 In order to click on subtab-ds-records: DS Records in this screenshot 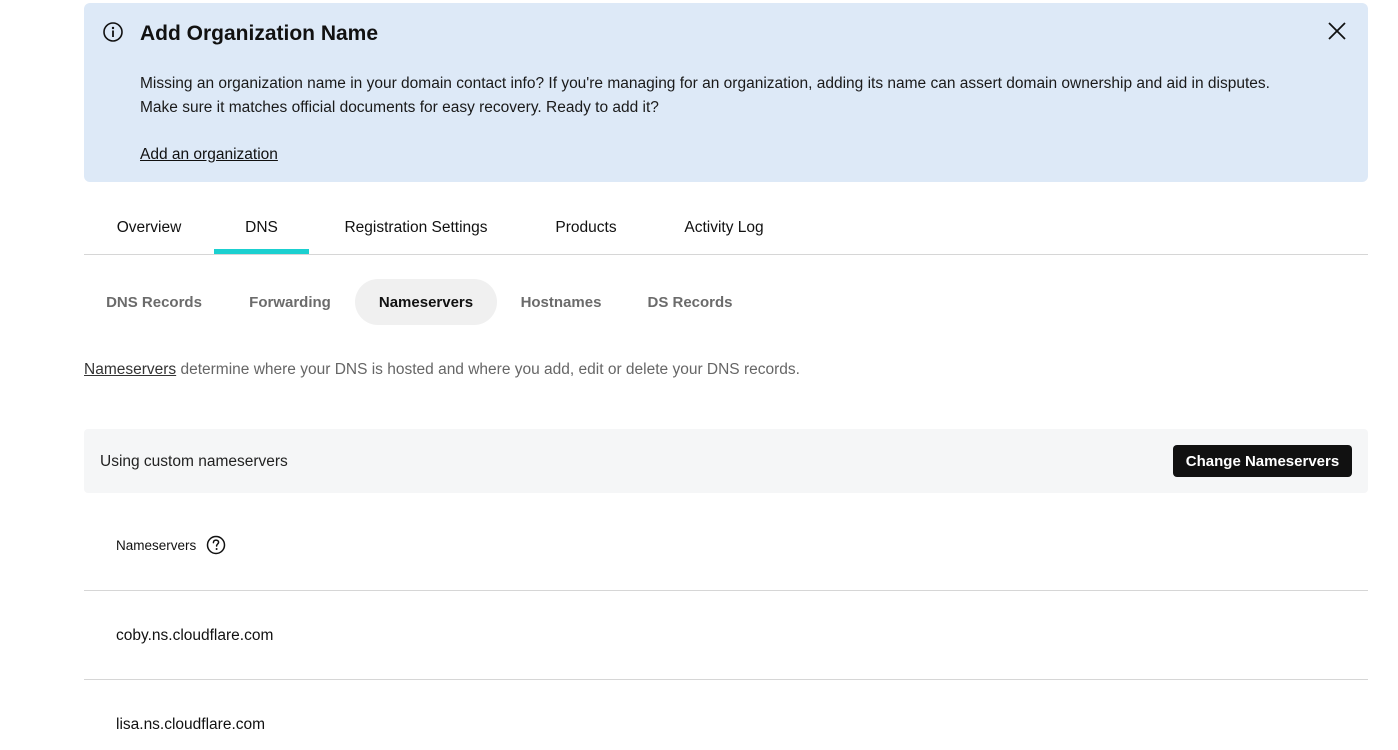, I will do `click(690, 302)`.